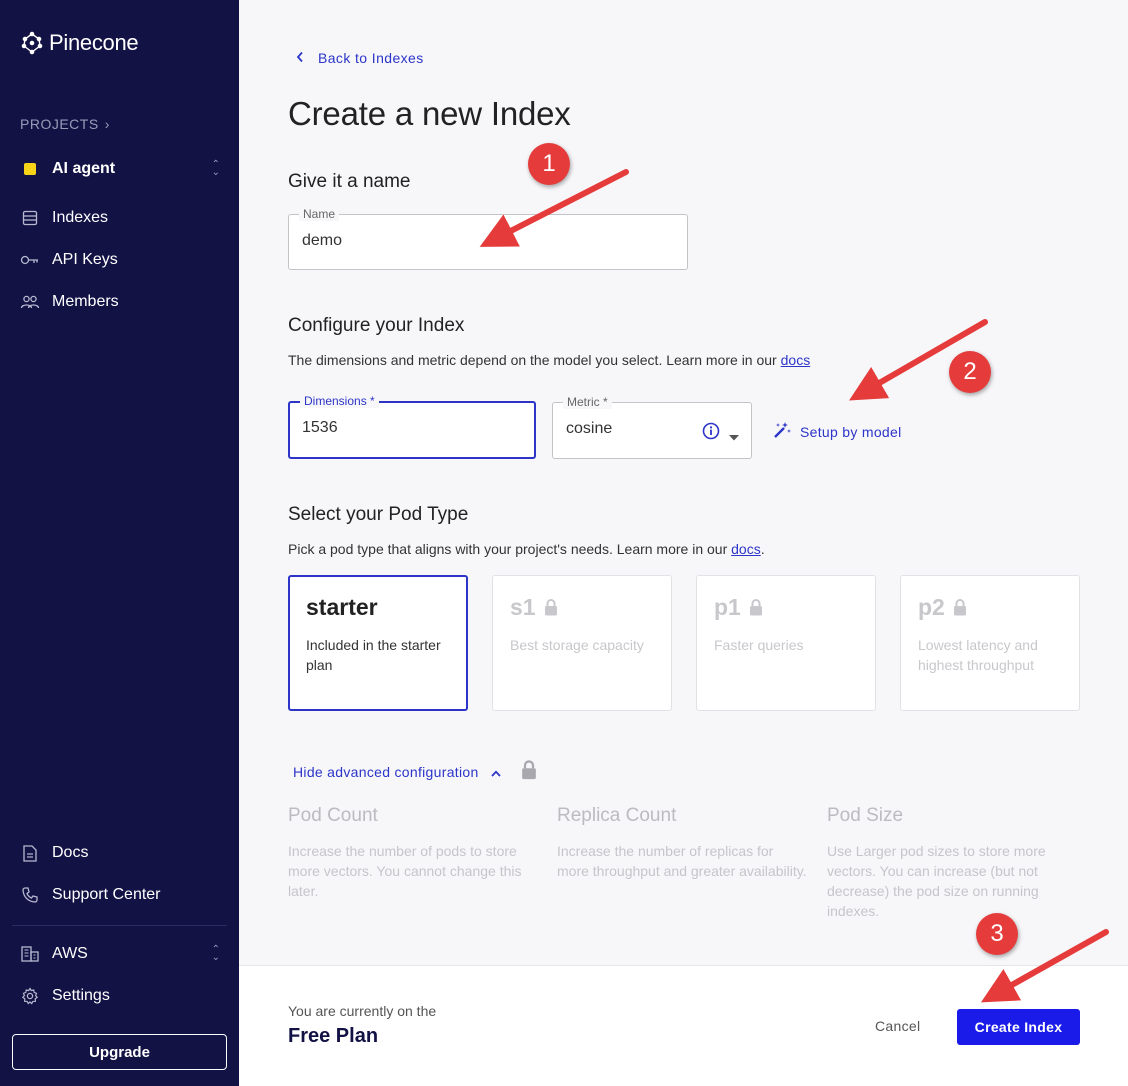 Image resolution: width=1128 pixels, height=1086 pixels. What do you see at coordinates (59, 124) in the screenshot?
I see `projects-label: PROJECTS` at bounding box center [59, 124].